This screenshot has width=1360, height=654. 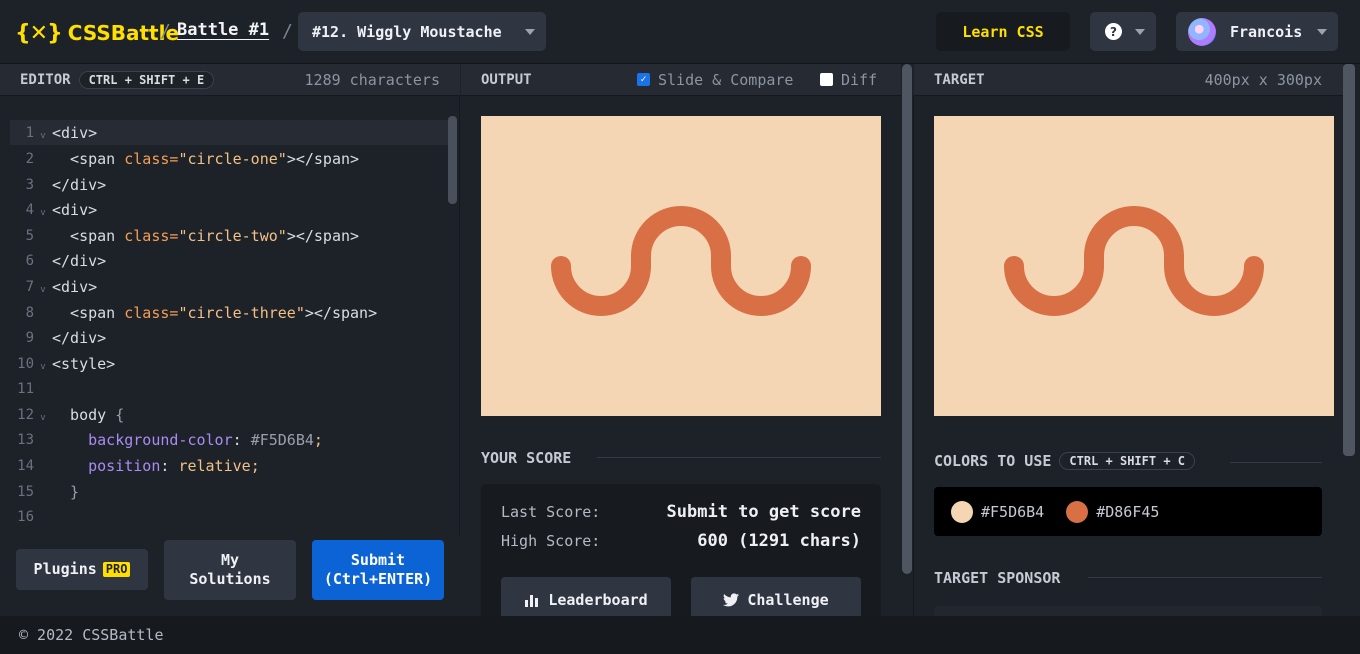 What do you see at coordinates (1064, 461) in the screenshot?
I see `colors-title: COLORS TO USE CTRL + SHIFT + C` at bounding box center [1064, 461].